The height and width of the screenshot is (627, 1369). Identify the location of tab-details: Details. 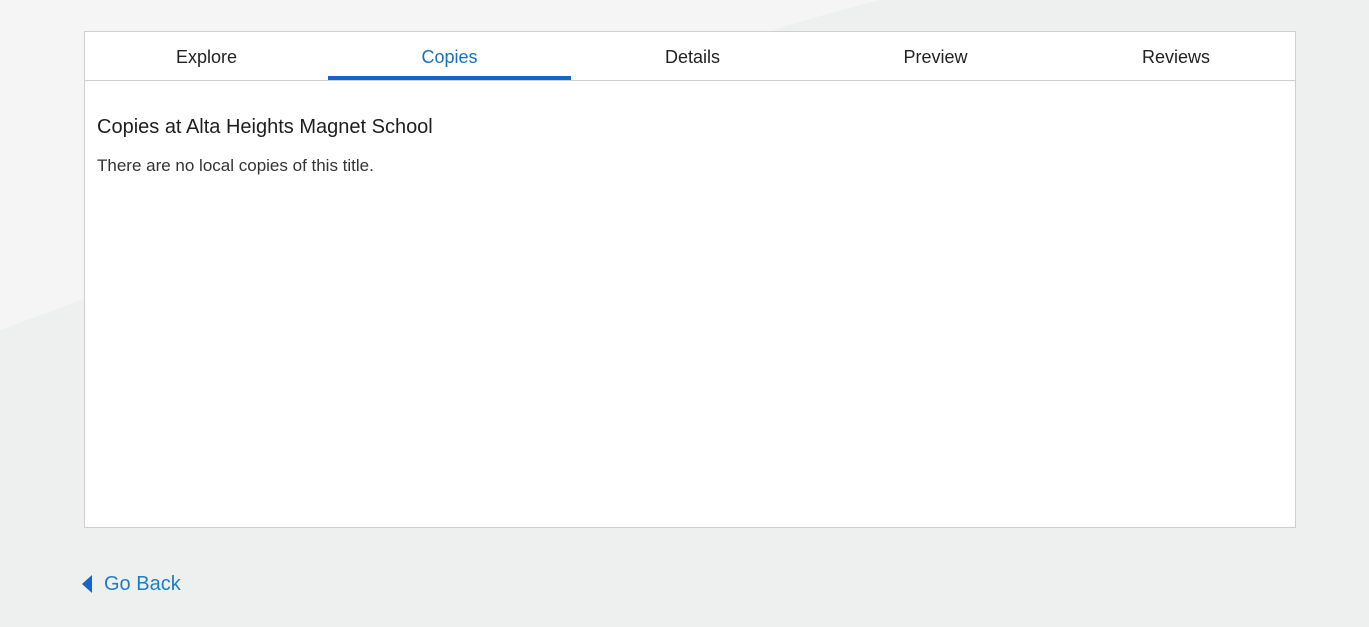
(692, 56).